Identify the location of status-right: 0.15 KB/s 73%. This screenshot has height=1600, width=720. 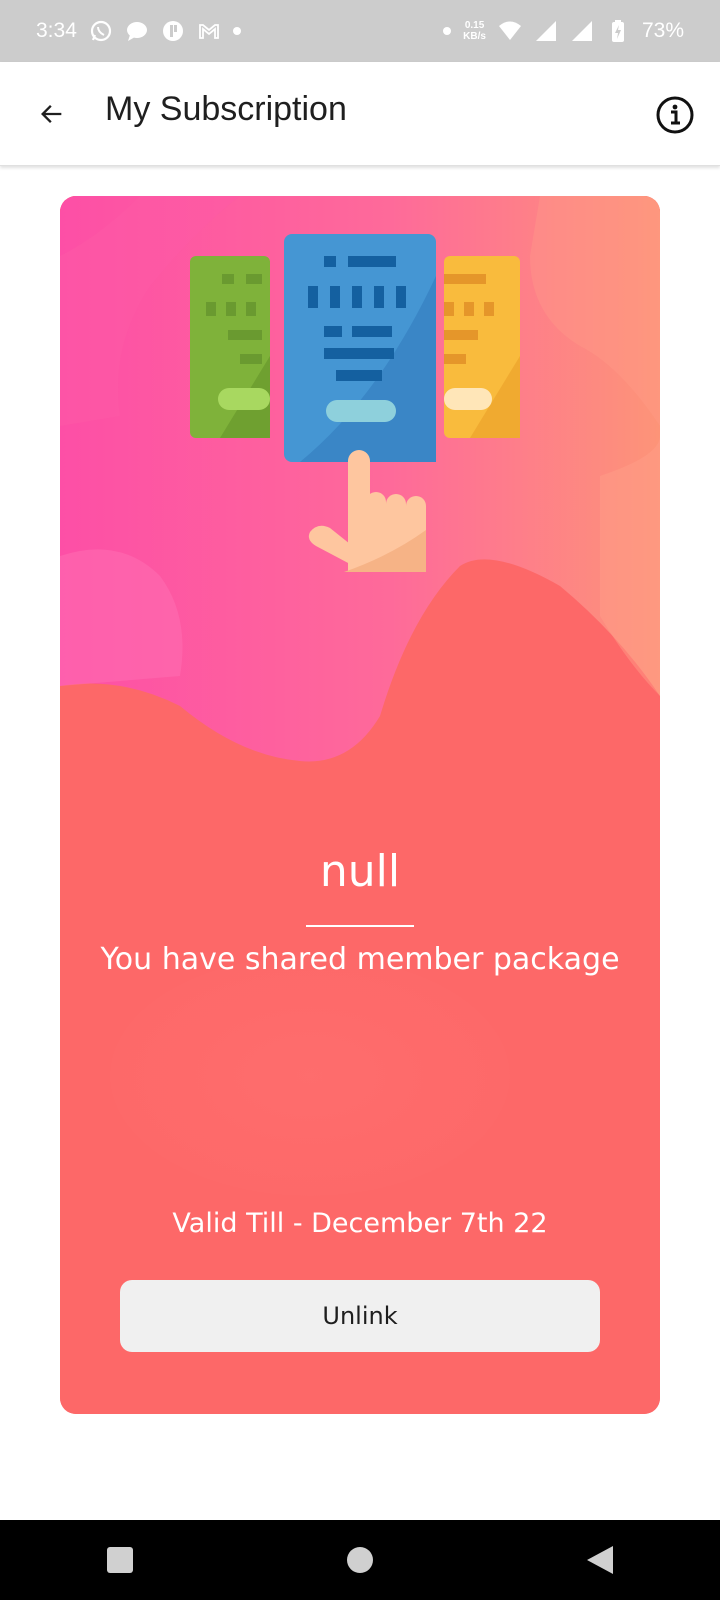
(563, 31).